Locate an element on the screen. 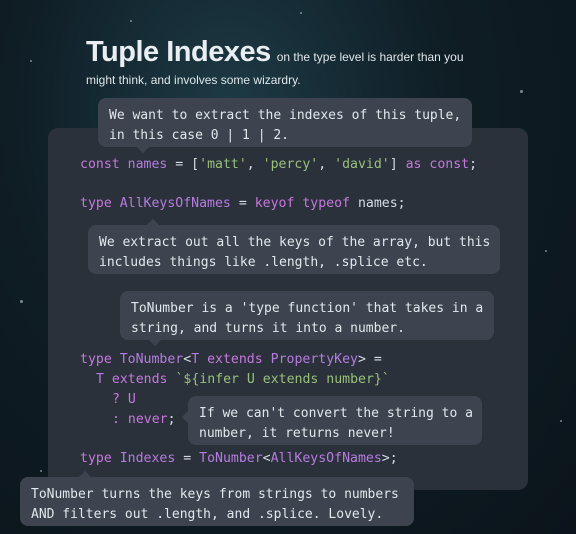 This screenshot has width=576, height=534. punct: > = is located at coordinates (369, 359).